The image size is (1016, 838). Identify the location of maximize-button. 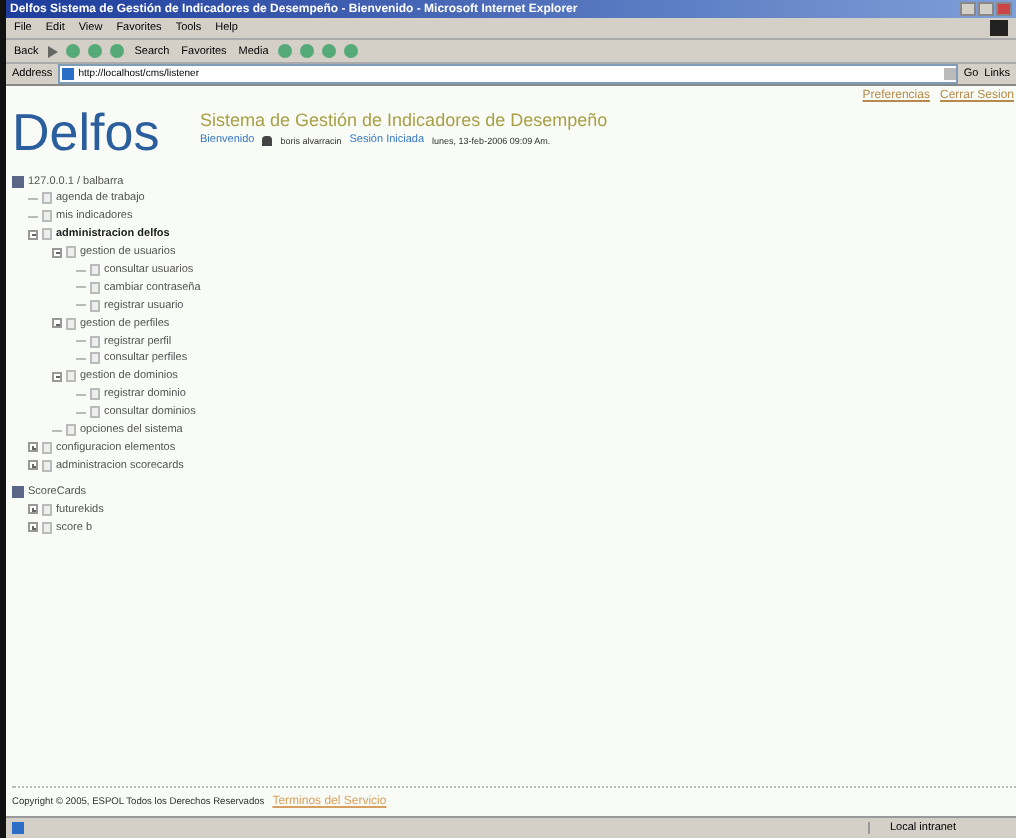
(986, 9).